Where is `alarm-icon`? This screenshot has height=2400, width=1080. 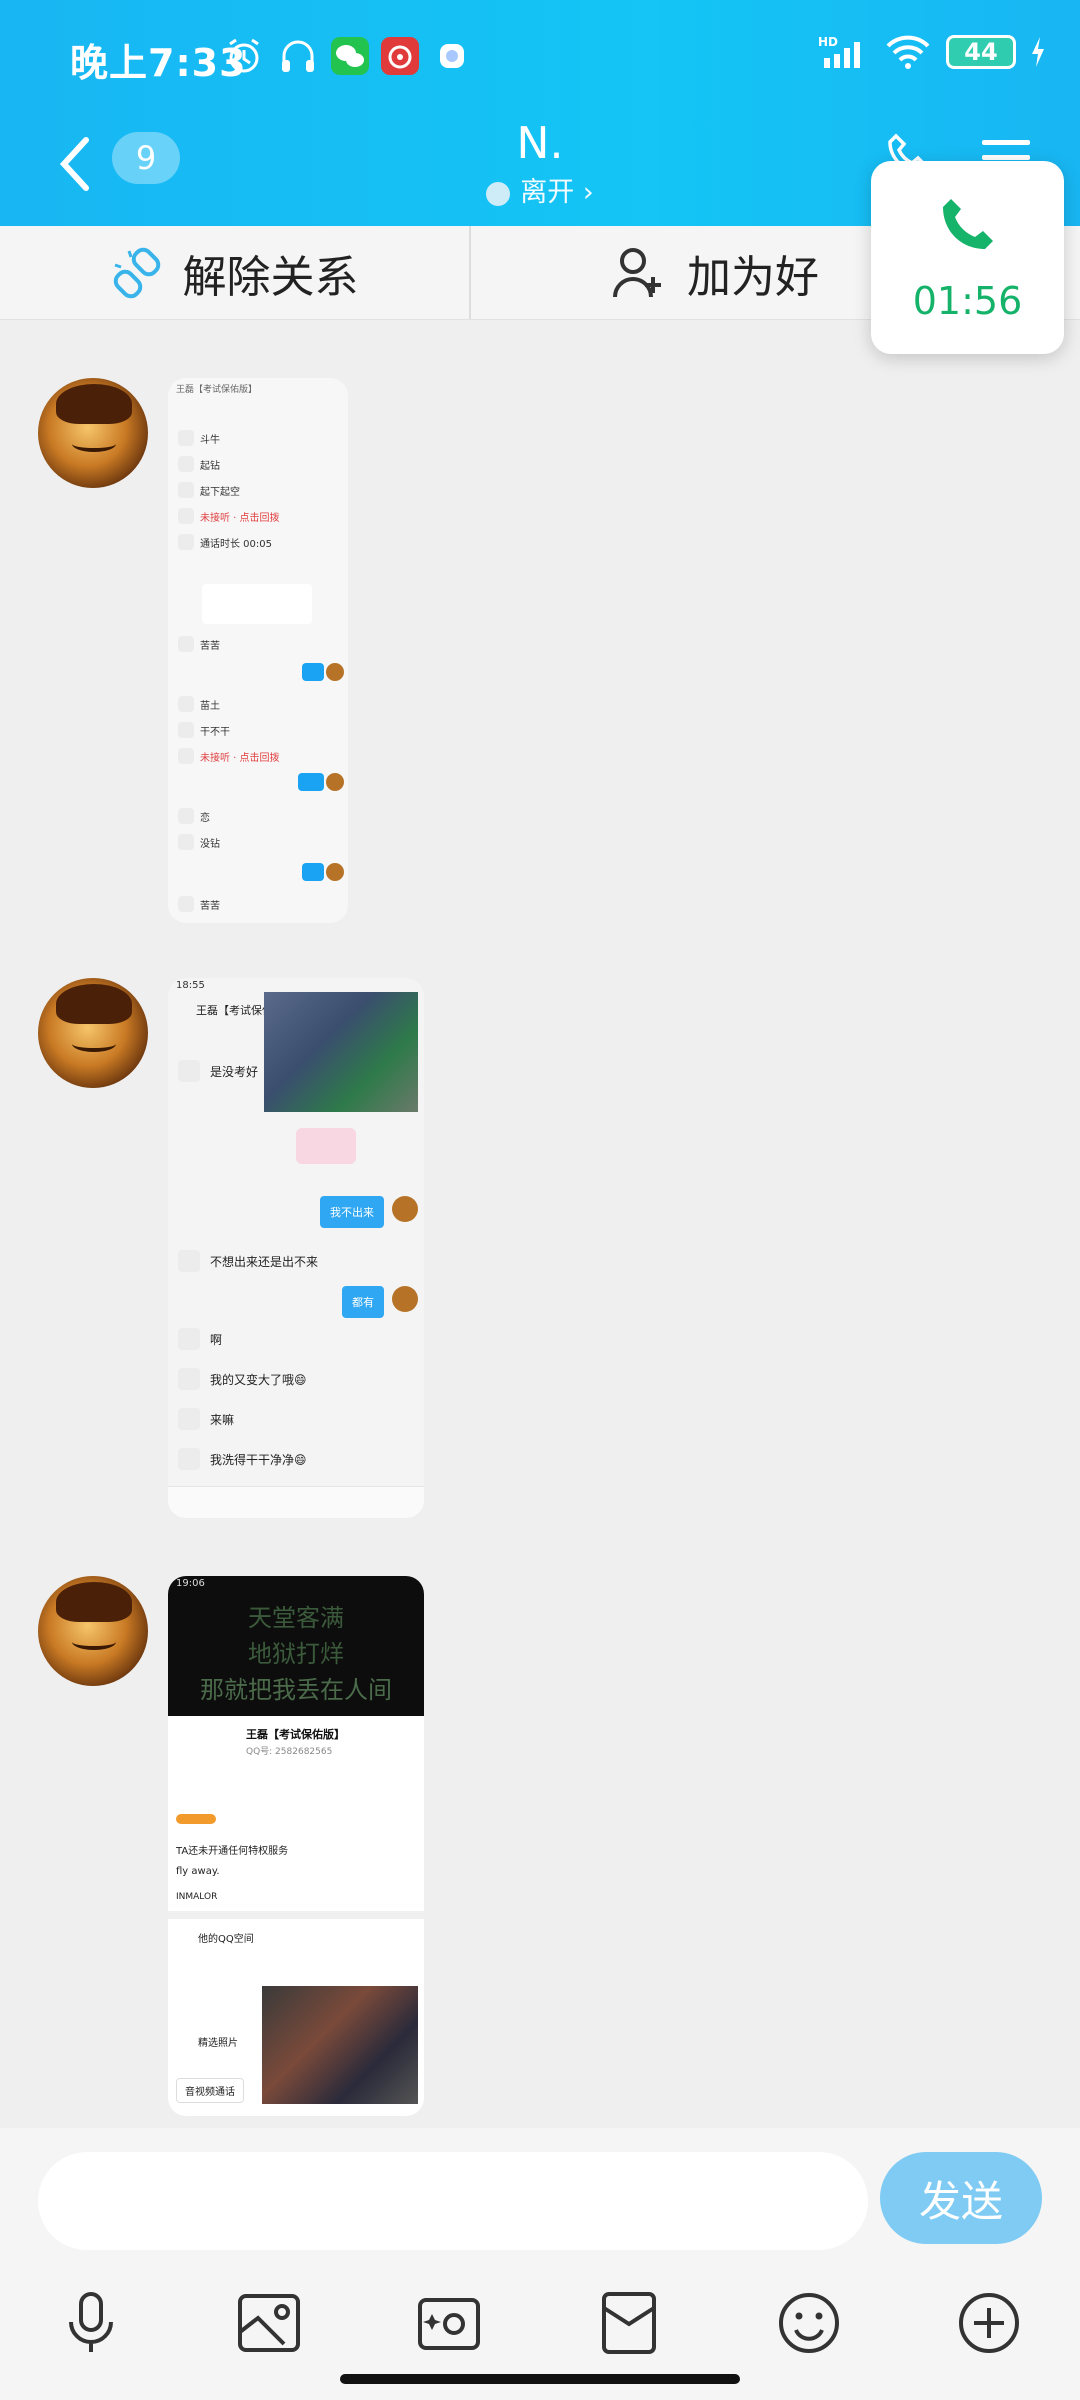
alarm-icon is located at coordinates (244, 55).